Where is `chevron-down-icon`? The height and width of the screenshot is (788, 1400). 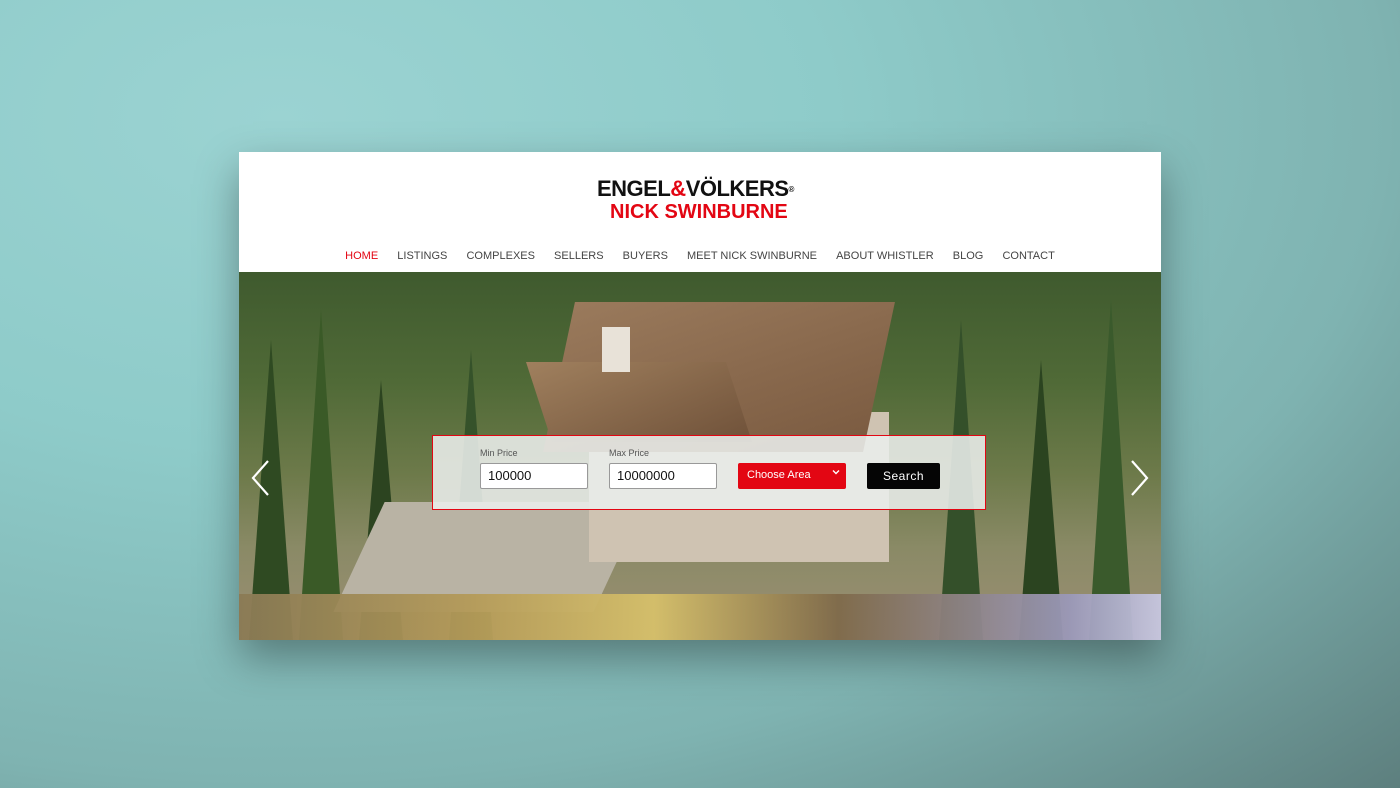
chevron-down-icon is located at coordinates (836, 473).